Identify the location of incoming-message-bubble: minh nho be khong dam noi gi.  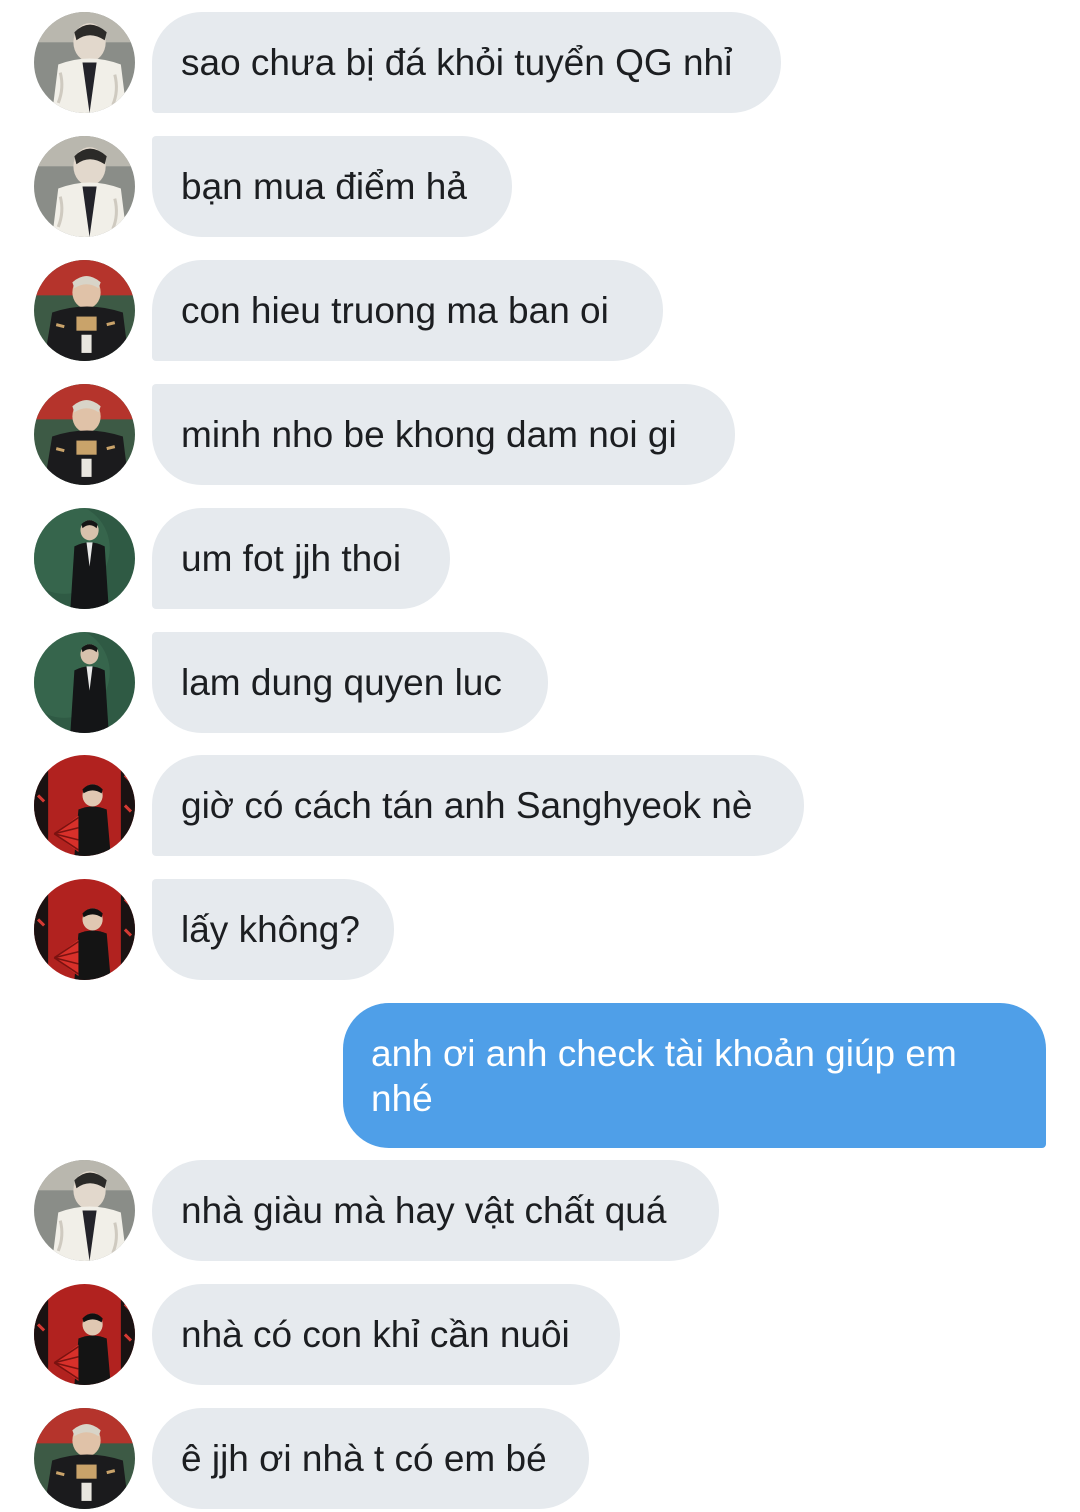
(443, 434).